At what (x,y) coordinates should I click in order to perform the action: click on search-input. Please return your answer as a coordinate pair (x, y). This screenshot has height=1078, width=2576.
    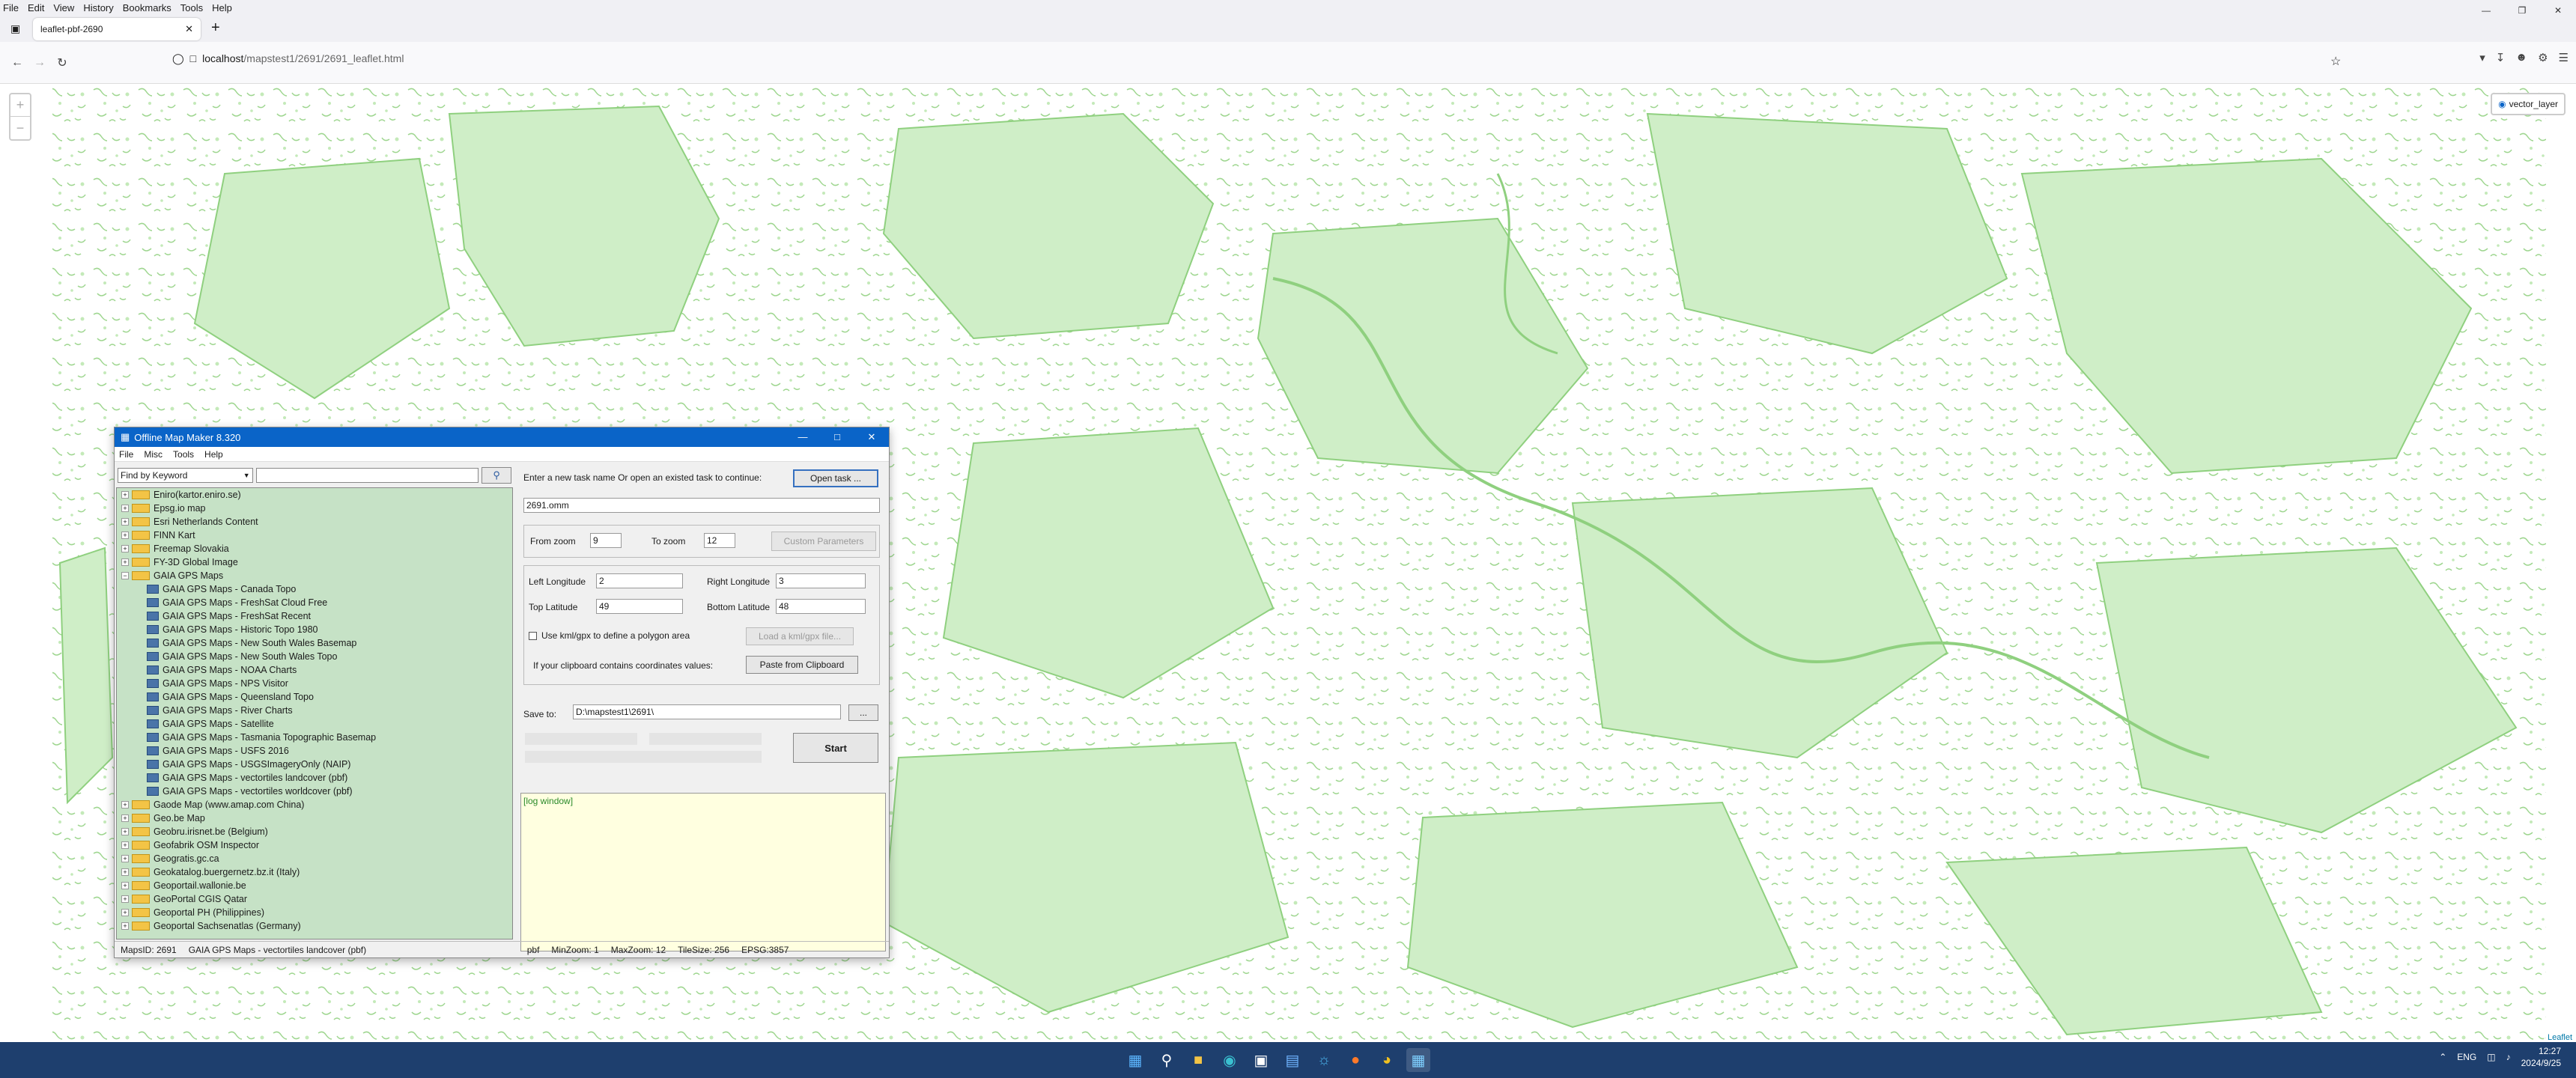
    Looking at the image, I should click on (367, 475).